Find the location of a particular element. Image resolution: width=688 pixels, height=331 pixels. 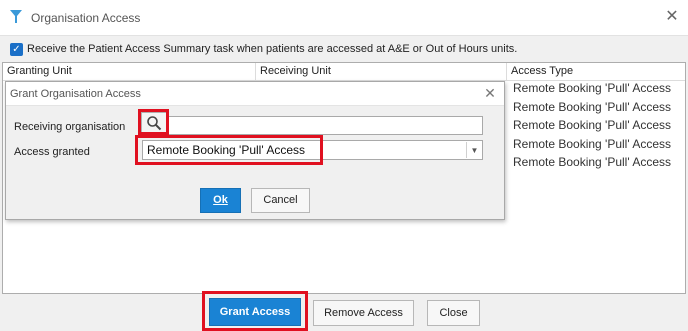

access-granted-value: Remote Booking 'Pull' Access is located at coordinates (226, 150).